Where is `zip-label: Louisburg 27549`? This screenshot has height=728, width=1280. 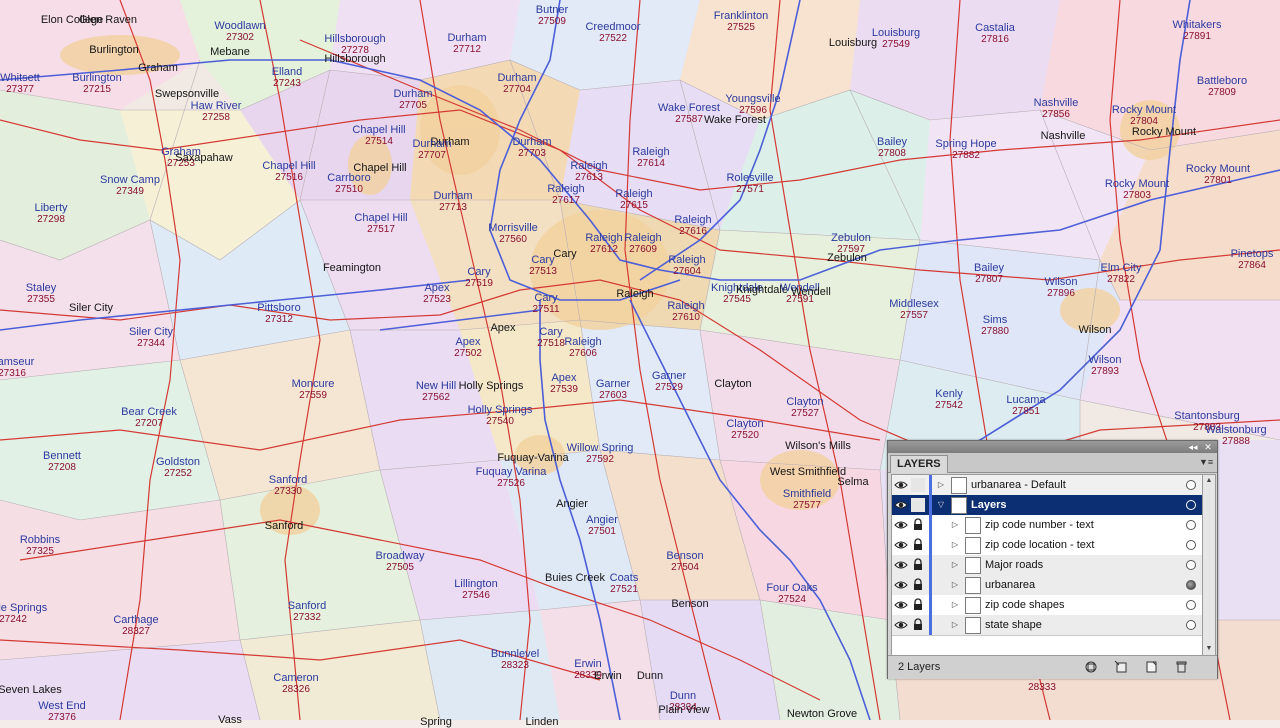
zip-label: Louisburg 27549 is located at coordinates (896, 39).